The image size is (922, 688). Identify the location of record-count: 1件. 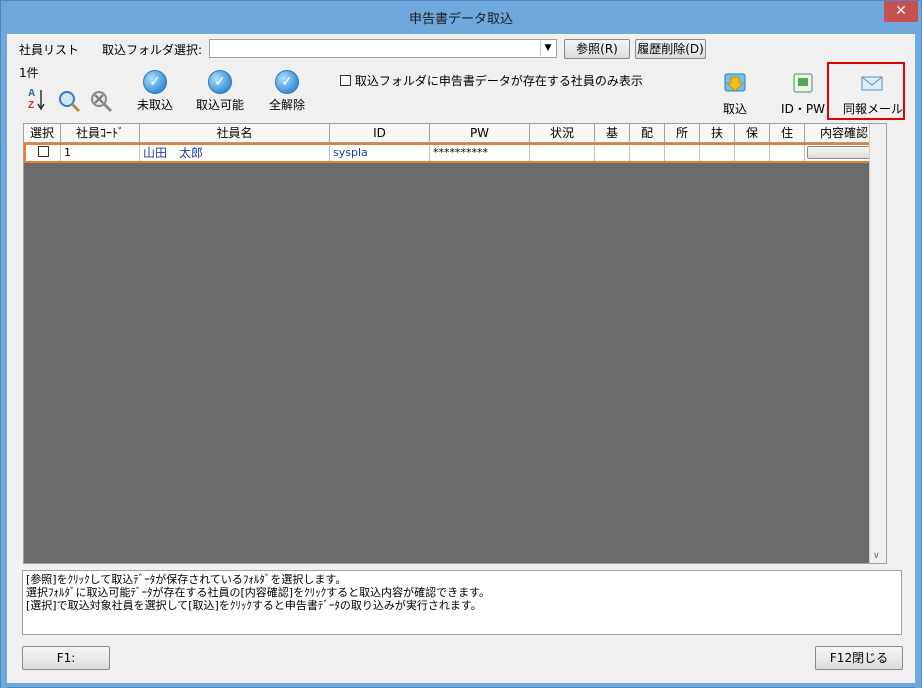
(29, 73).